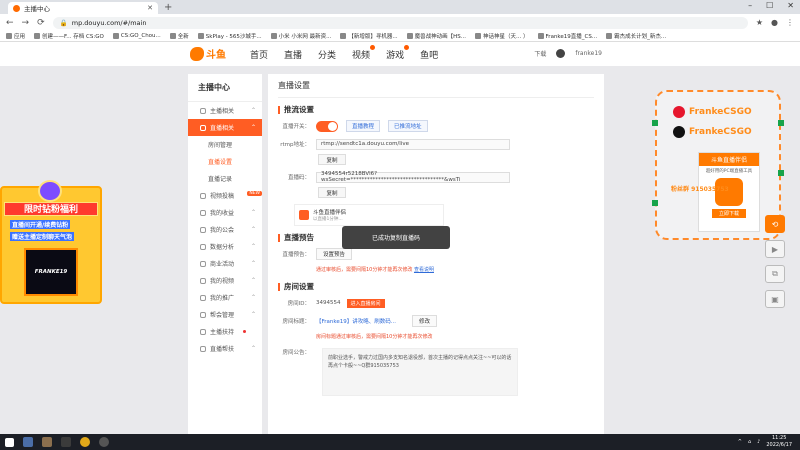  Describe the element at coordinates (332, 192) in the screenshot. I see `copy-code-button: 复制` at that location.